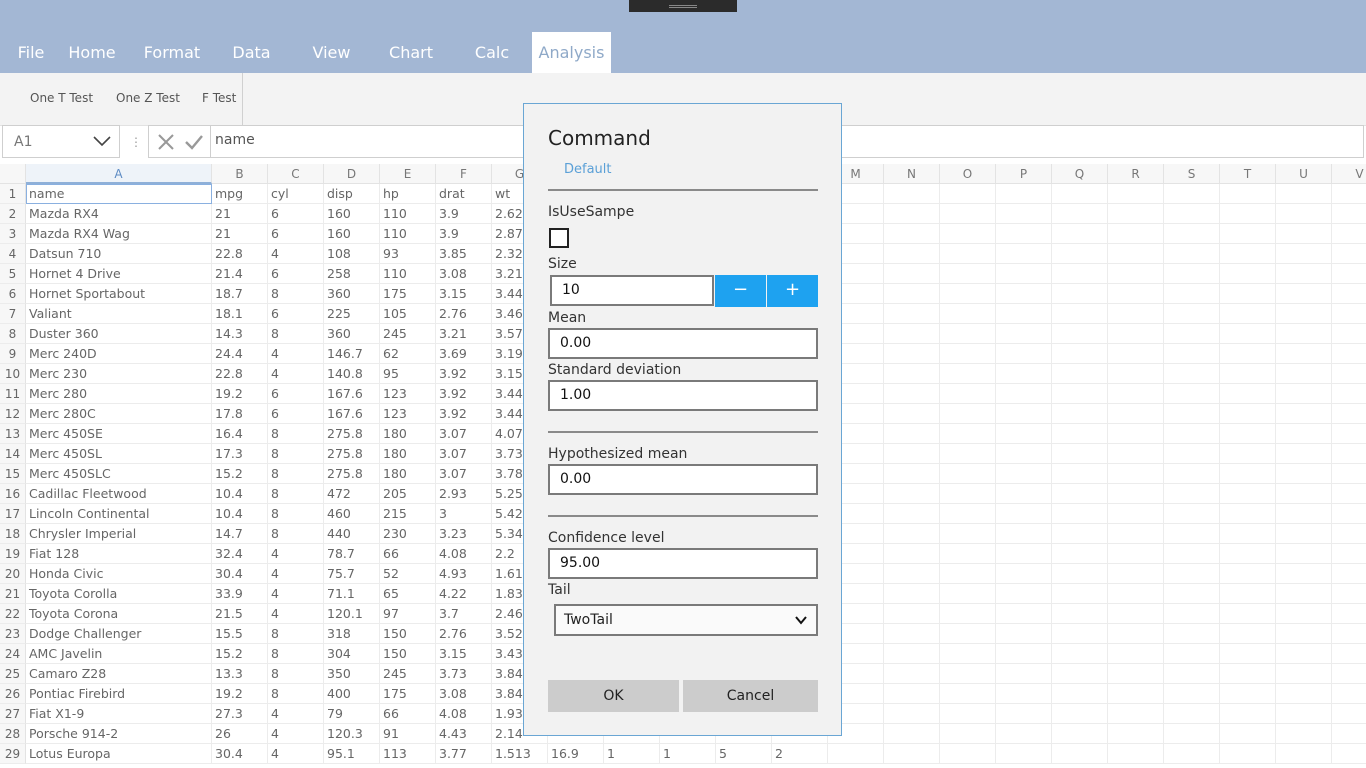 This screenshot has height=768, width=1366. I want to click on row-header: 2, so click(13, 214).